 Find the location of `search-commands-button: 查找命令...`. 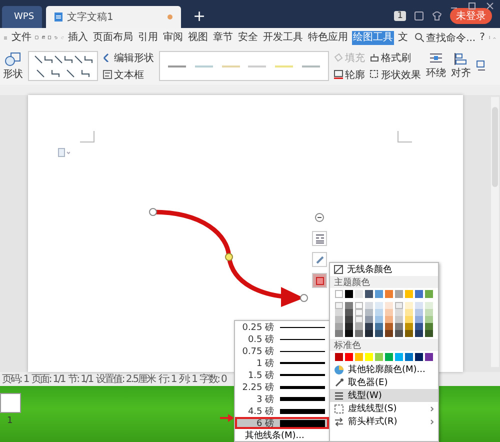

search-commands-button: 查找命令... is located at coordinates (445, 37).